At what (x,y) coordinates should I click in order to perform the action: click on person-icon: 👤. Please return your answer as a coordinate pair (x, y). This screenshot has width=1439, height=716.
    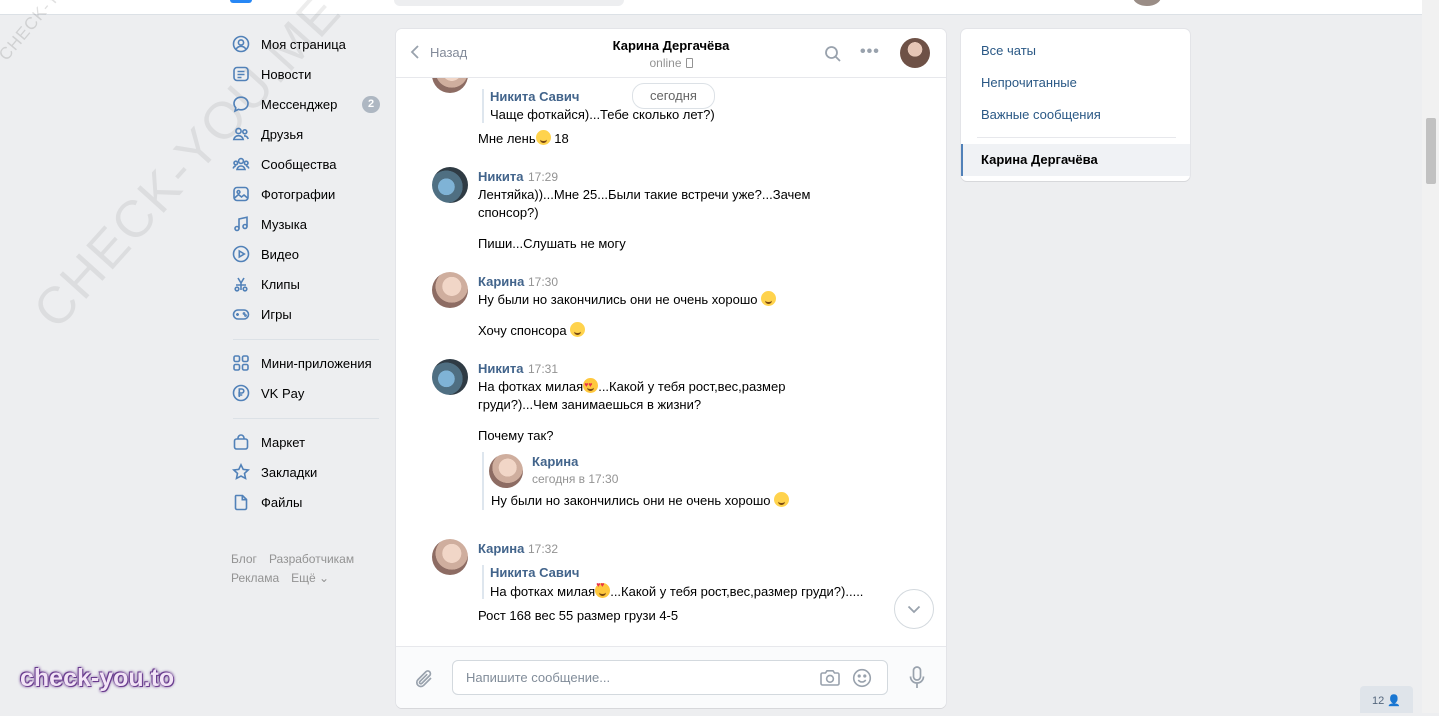
    Looking at the image, I should click on (1394, 701).